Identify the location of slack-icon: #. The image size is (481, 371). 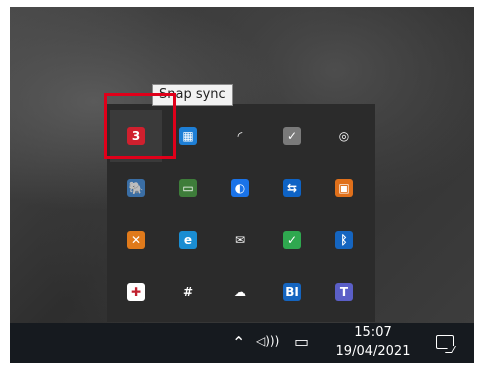
(188, 292).